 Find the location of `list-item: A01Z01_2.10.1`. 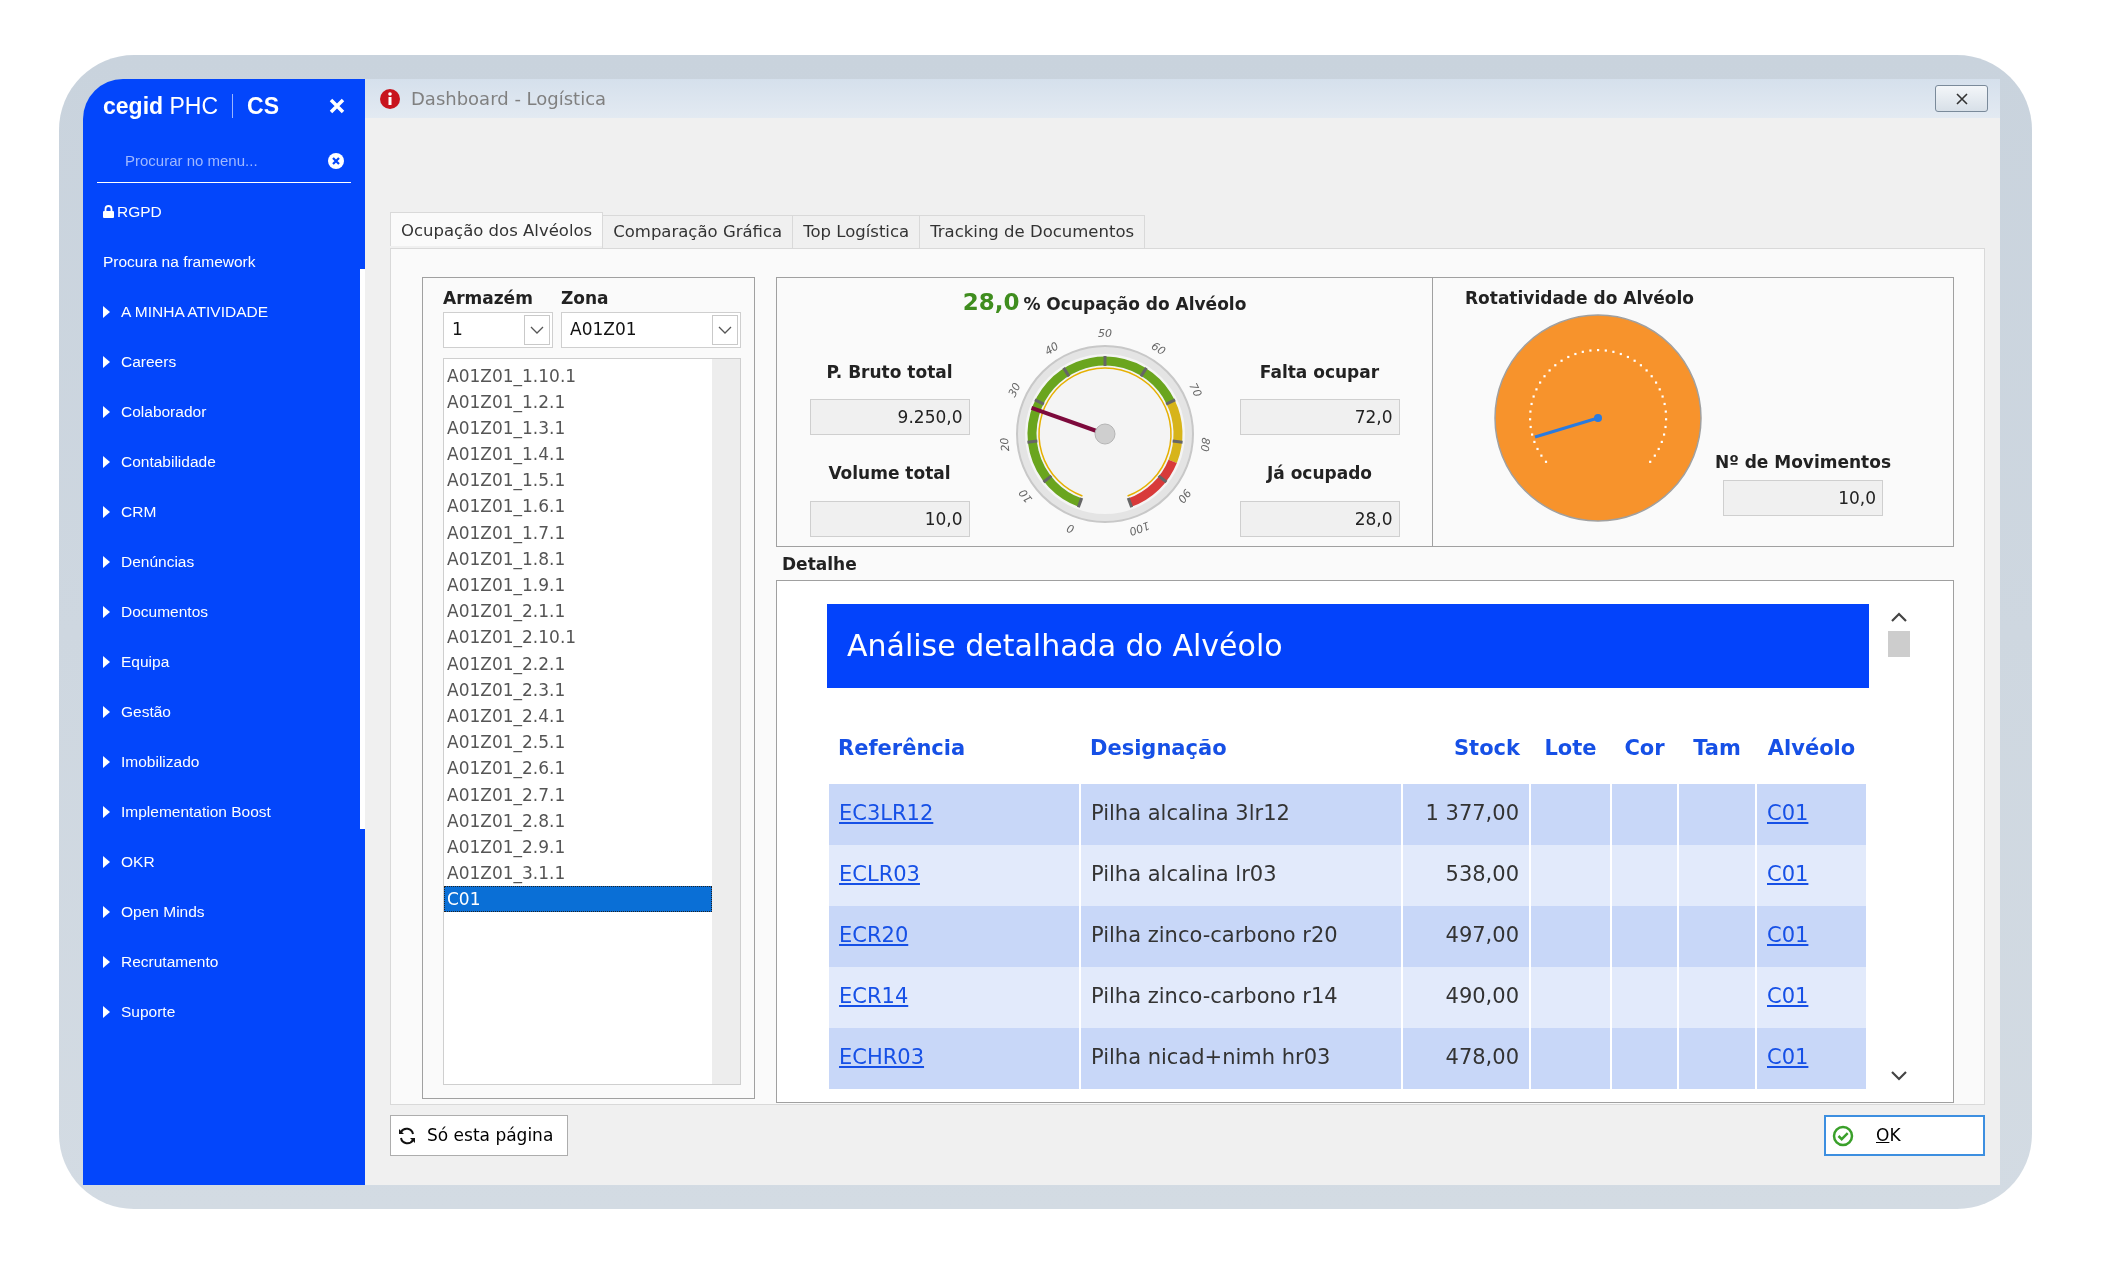

list-item: A01Z01_2.10.1 is located at coordinates (578, 637).